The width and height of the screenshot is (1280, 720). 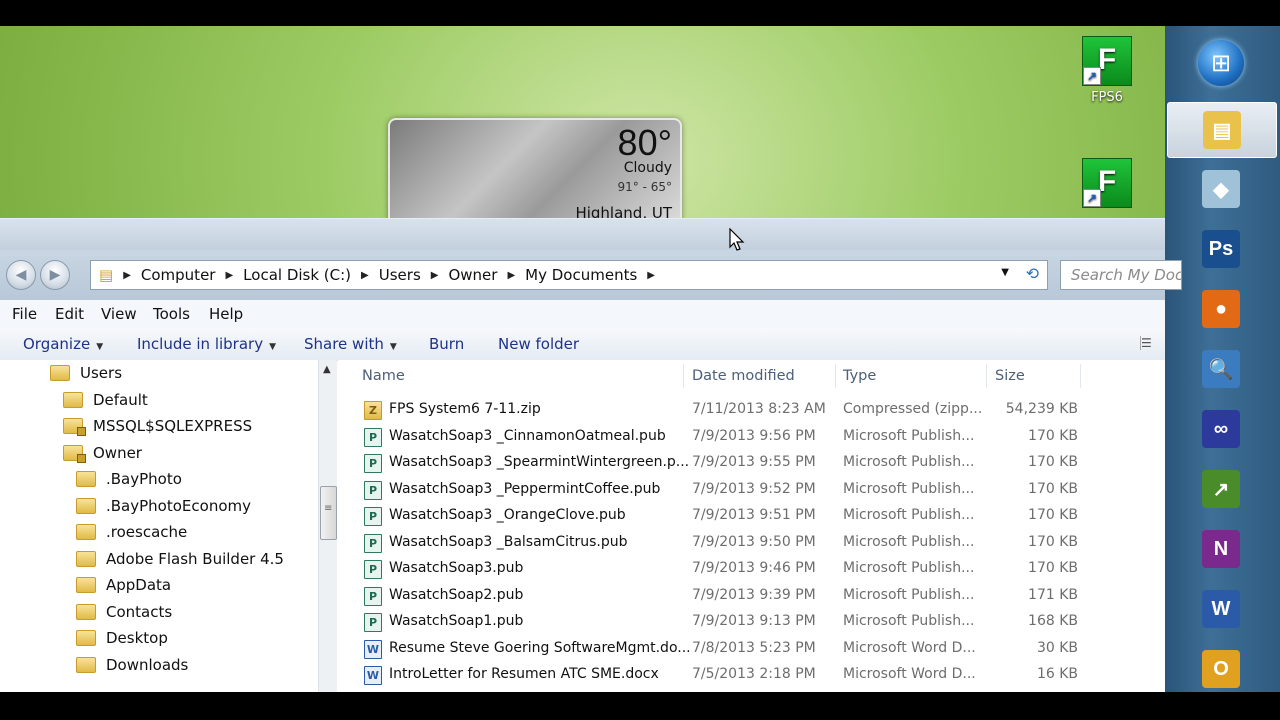 What do you see at coordinates (1149, 343) in the screenshot?
I see `change-view-icon: ☰` at bounding box center [1149, 343].